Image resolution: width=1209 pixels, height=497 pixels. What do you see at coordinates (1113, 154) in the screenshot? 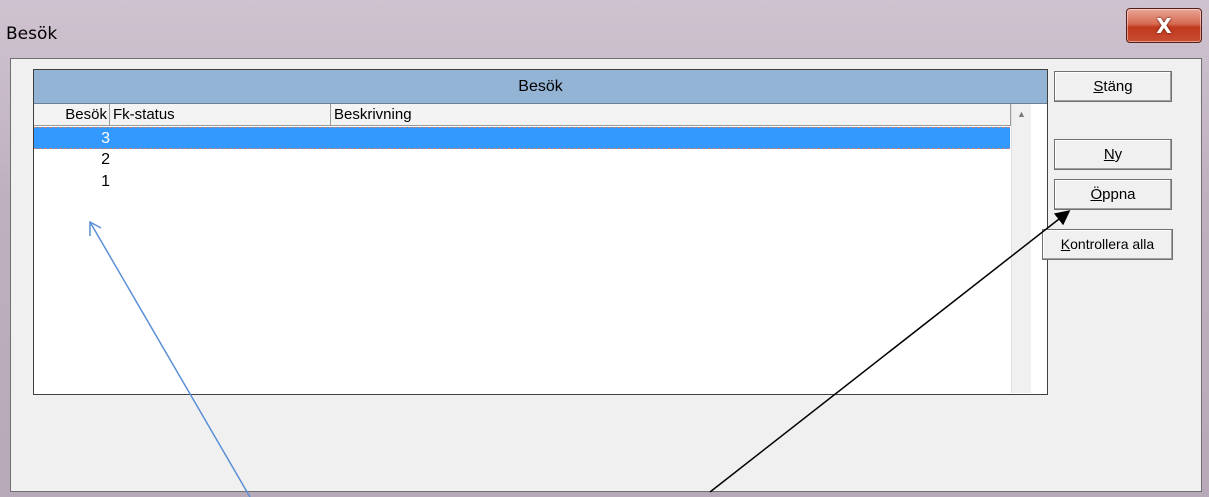
I see `new-button: Ny` at bounding box center [1113, 154].